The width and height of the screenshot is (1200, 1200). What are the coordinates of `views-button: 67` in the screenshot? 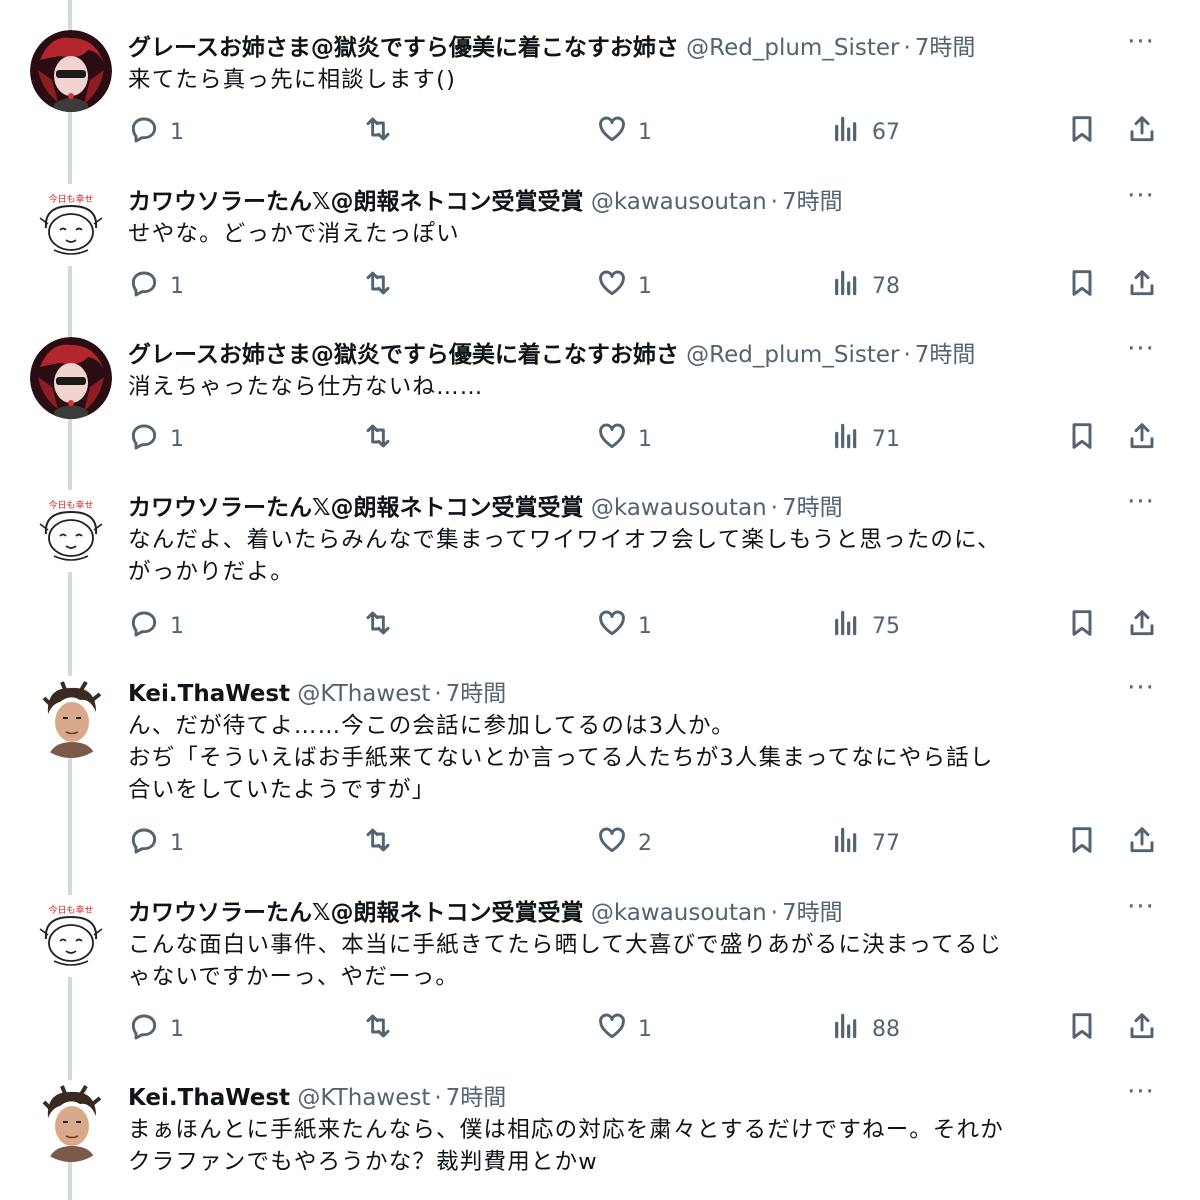 It's located at (865, 132).